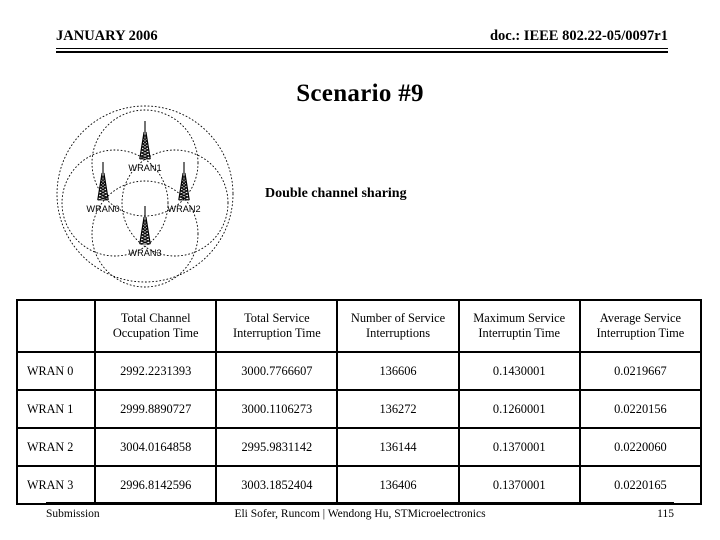  I want to click on row-label: WRAN 0, so click(56, 371).